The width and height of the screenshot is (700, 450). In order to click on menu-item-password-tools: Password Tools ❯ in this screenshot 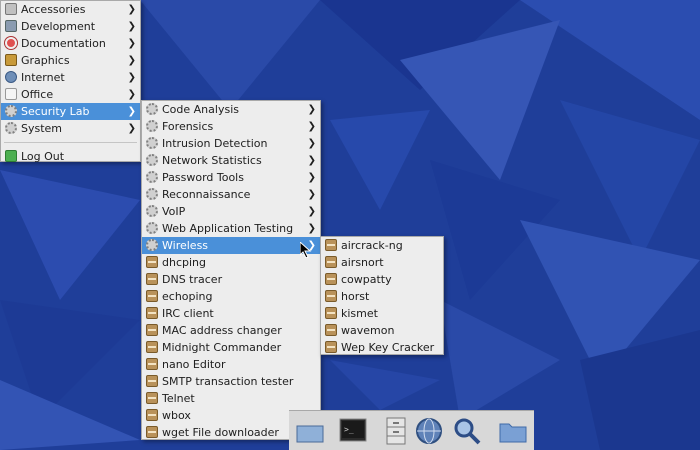, I will do `click(231, 177)`.